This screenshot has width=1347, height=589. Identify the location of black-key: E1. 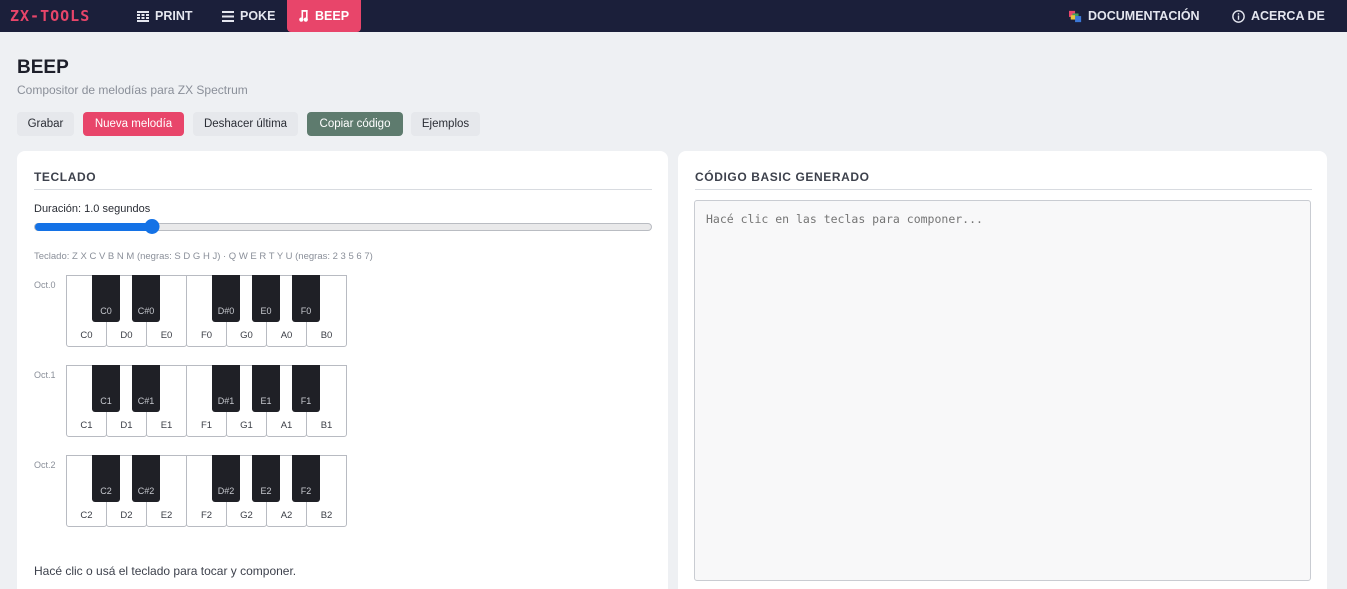
(266, 388).